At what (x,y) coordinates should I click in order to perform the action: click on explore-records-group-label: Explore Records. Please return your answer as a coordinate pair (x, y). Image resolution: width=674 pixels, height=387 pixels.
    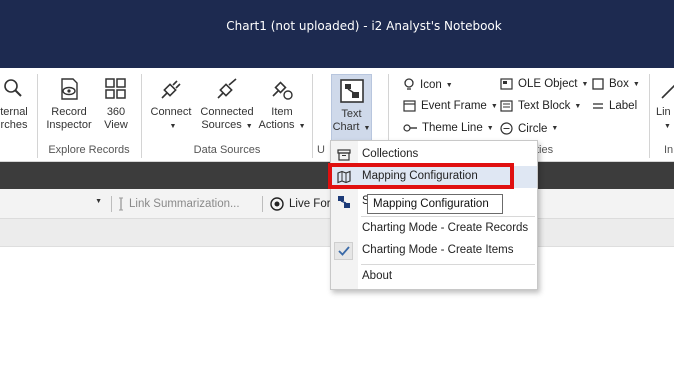
    Looking at the image, I should click on (89, 150).